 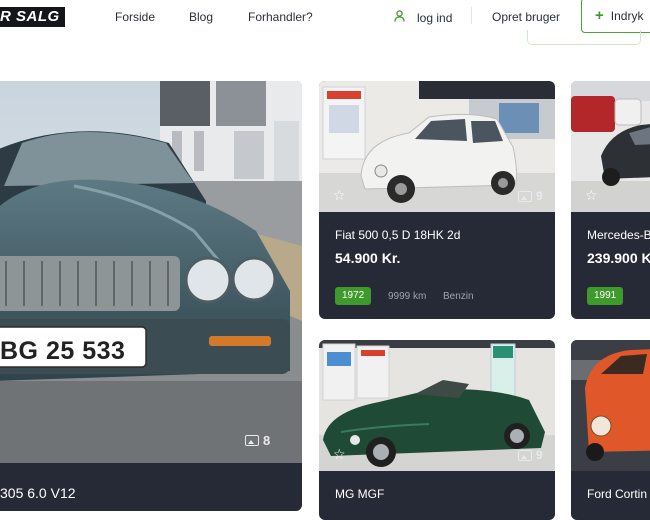 I want to click on listing-card: ☆ 9 MG MGF, so click(x=437, y=430).